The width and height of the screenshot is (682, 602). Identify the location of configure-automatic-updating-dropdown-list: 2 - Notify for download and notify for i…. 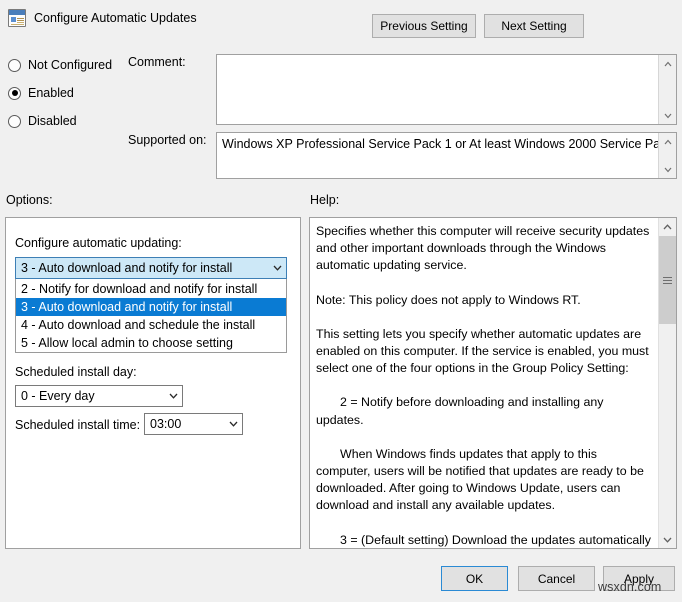
(151, 316).